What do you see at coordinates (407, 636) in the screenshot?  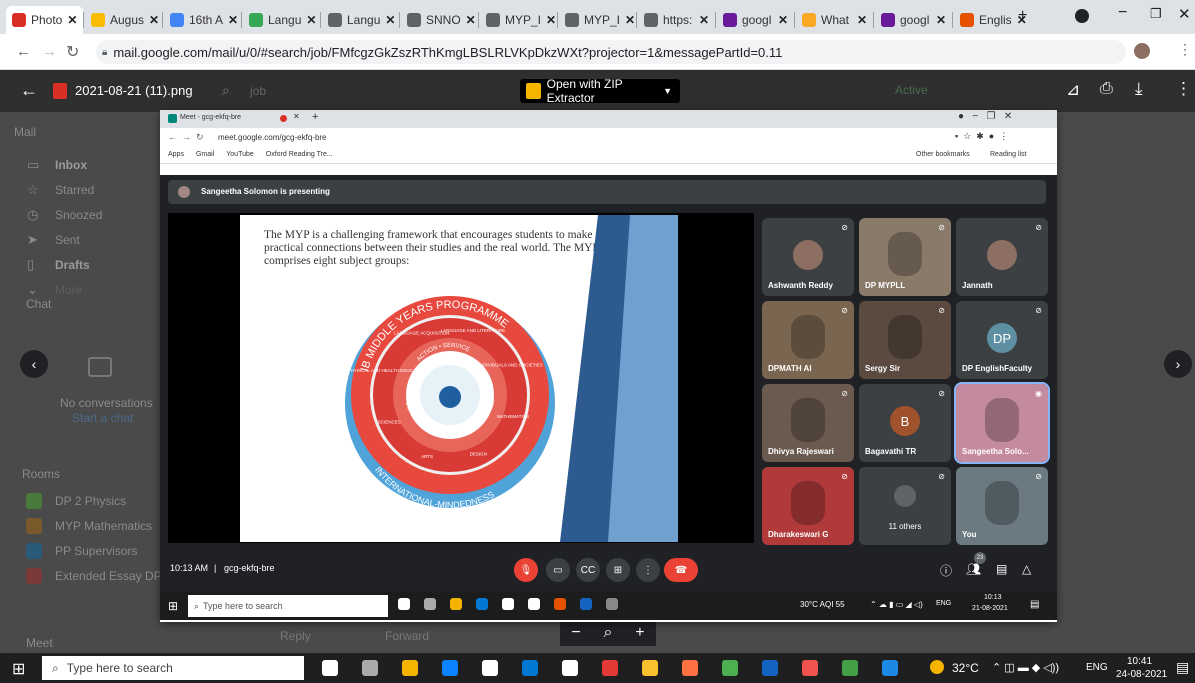 I see `forward-button: Forward` at bounding box center [407, 636].